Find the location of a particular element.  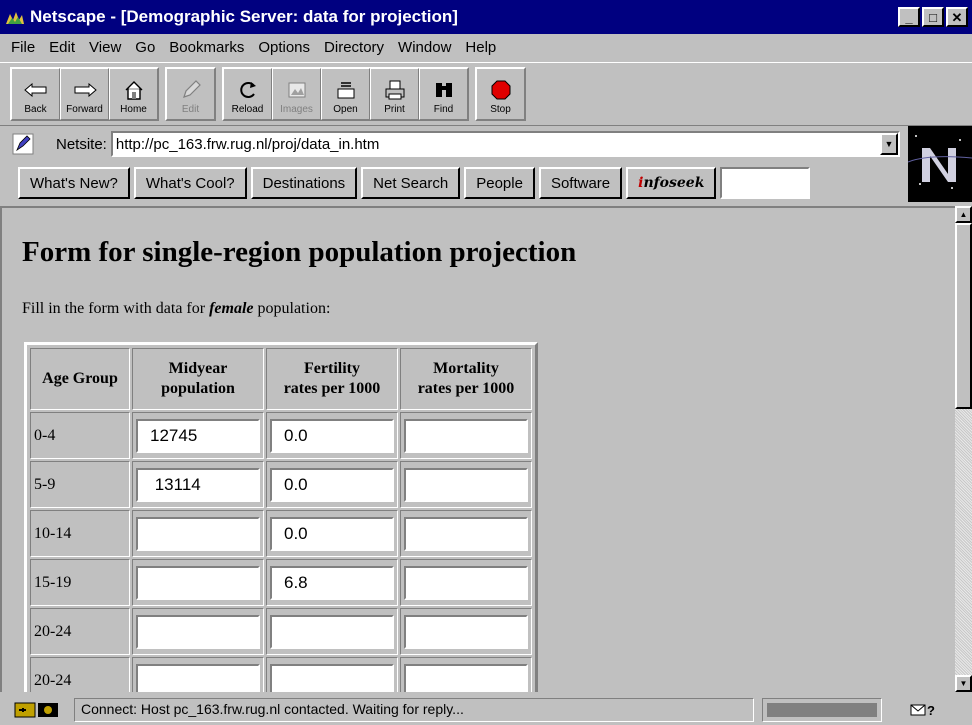

menu-options: Options is located at coordinates (284, 47).